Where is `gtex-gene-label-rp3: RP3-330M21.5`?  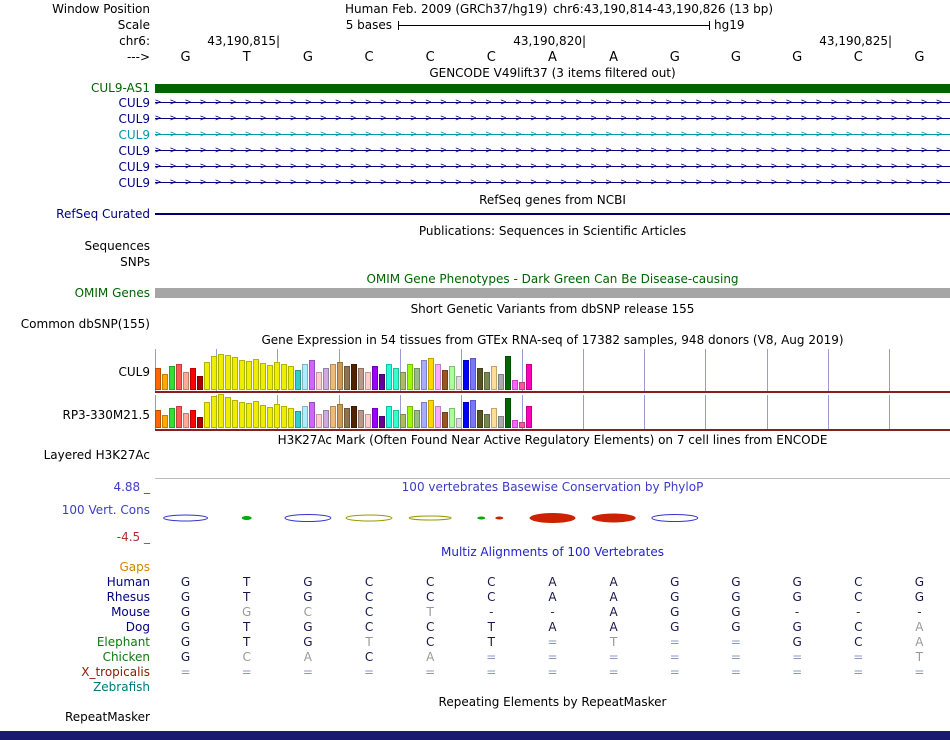
gtex-gene-label-rp3: RP3-330M21.5 is located at coordinates (75, 415).